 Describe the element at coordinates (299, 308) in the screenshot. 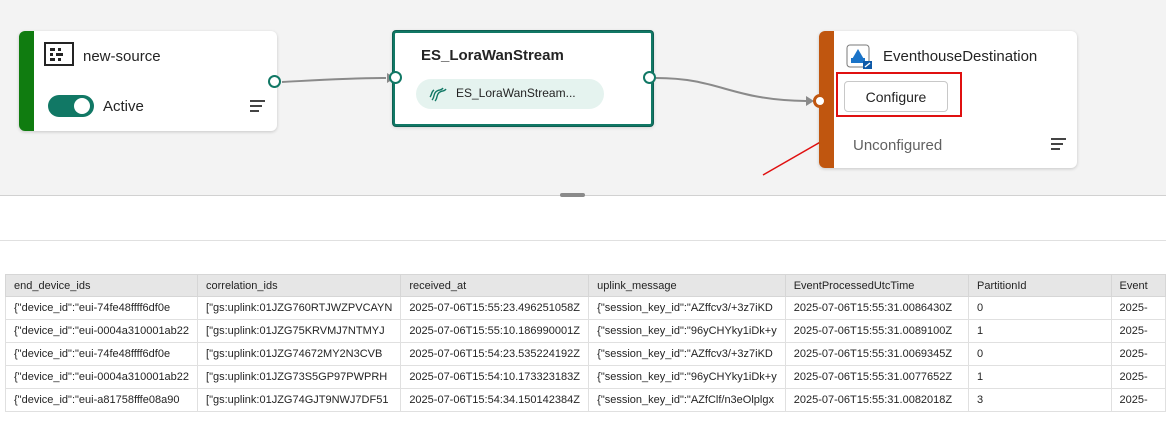

I see `table-cell: ["gs:uplink:01JZG760RTJWZPVCAYN` at that location.